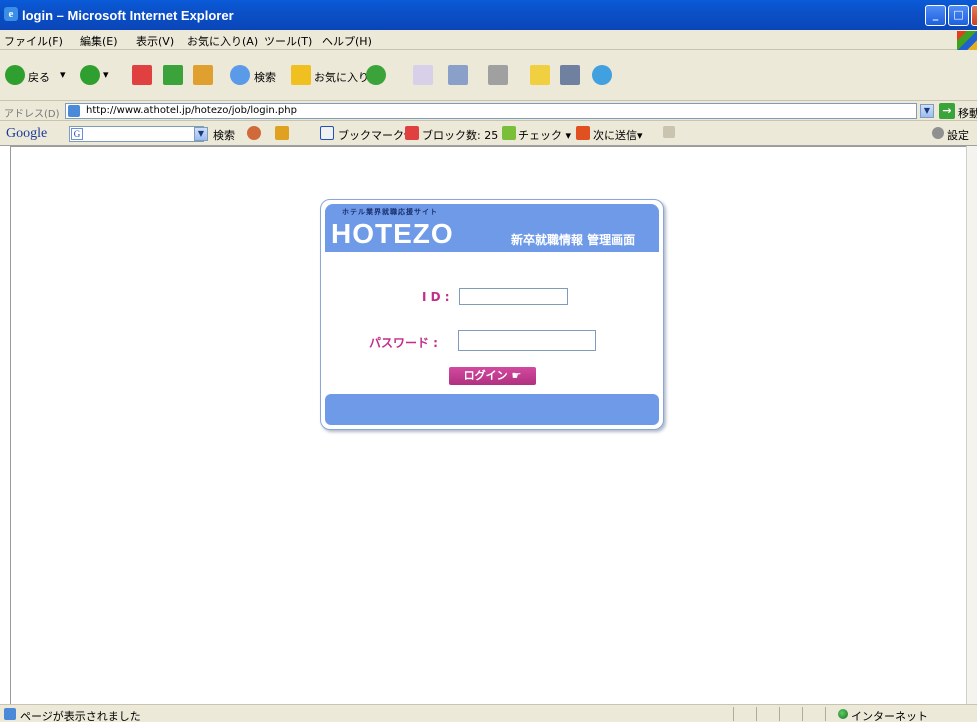 Image resolution: width=977 pixels, height=724 pixels. Describe the element at coordinates (669, 132) in the screenshot. I see `autofill-icon` at that location.